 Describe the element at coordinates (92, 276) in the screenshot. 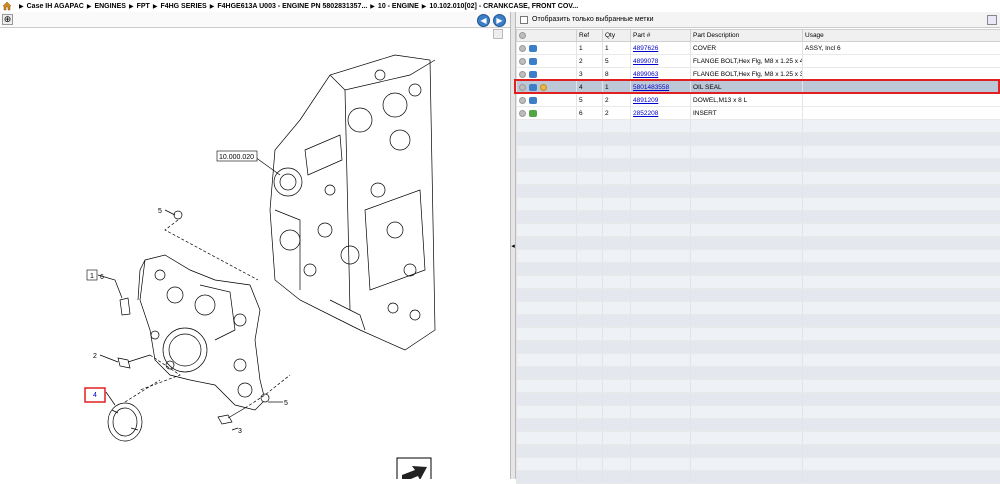

I see `callout-1: 1` at that location.